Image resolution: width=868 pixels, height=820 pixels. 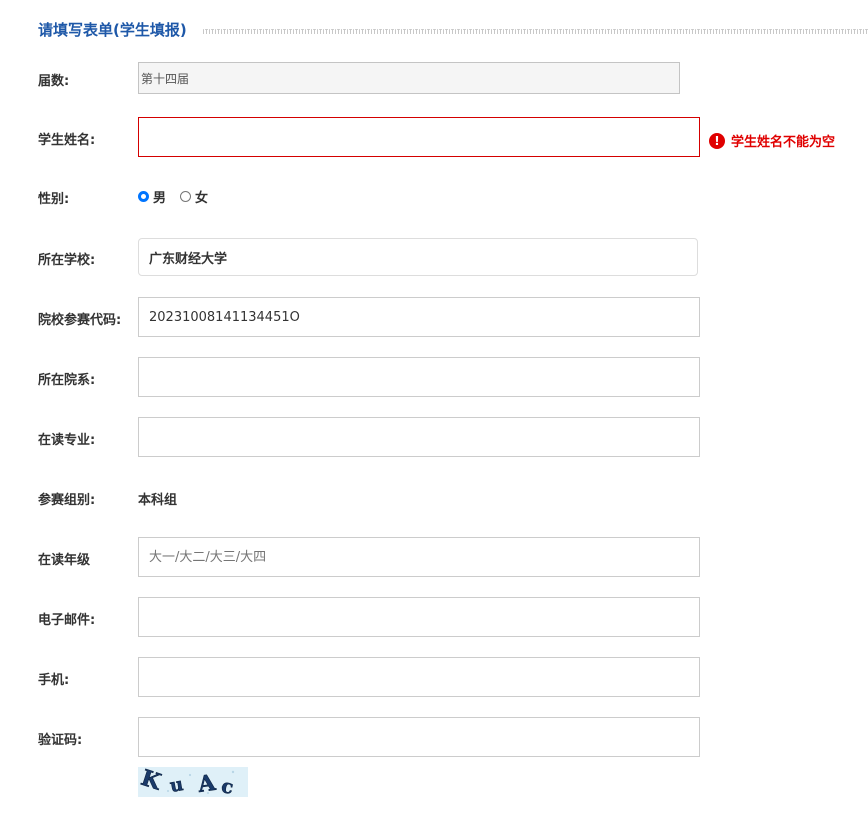 I want to click on student-name-error: ! 学生姓名不能为空, so click(x=772, y=140).